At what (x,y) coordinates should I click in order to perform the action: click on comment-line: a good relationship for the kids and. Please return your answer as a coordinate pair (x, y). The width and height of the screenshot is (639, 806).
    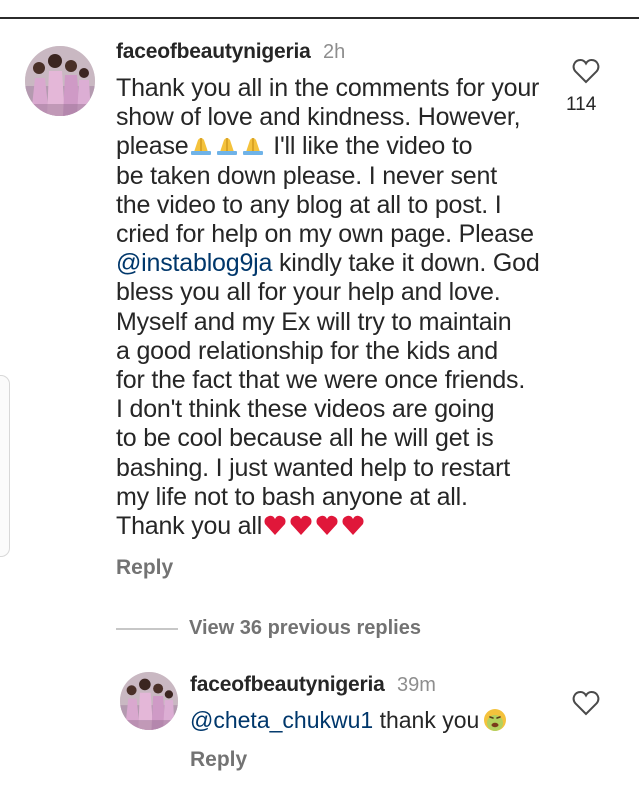
    Looking at the image, I should click on (307, 350).